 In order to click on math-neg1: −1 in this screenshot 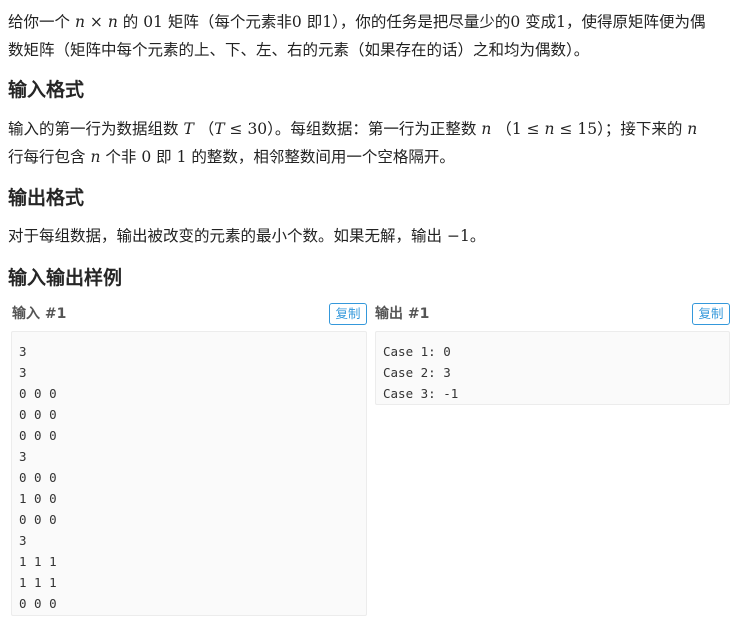, I will do `click(458, 236)`.